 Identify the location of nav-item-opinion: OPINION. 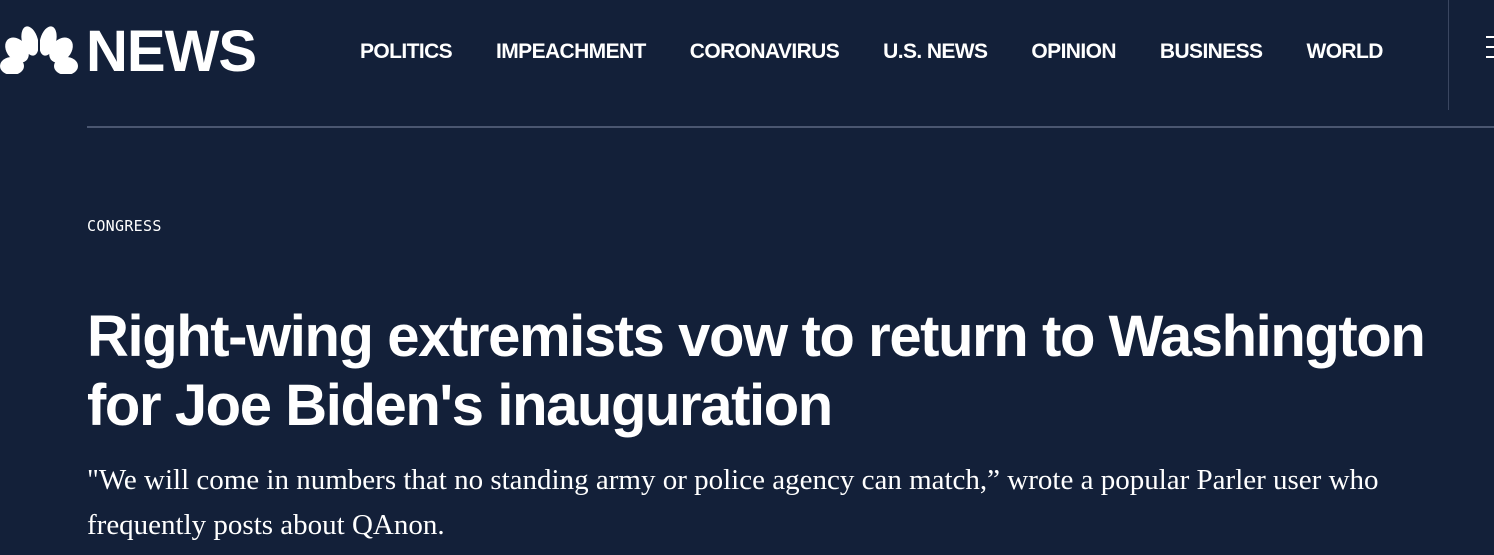
(1073, 52).